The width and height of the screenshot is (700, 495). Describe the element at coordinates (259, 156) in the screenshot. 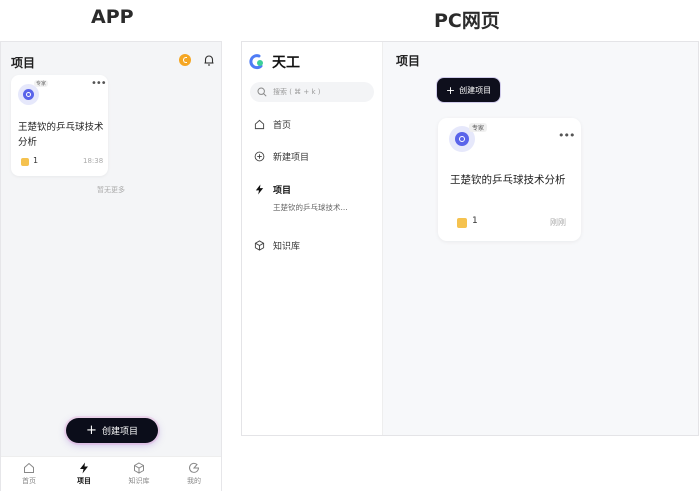

I see `plus-circle-icon` at that location.